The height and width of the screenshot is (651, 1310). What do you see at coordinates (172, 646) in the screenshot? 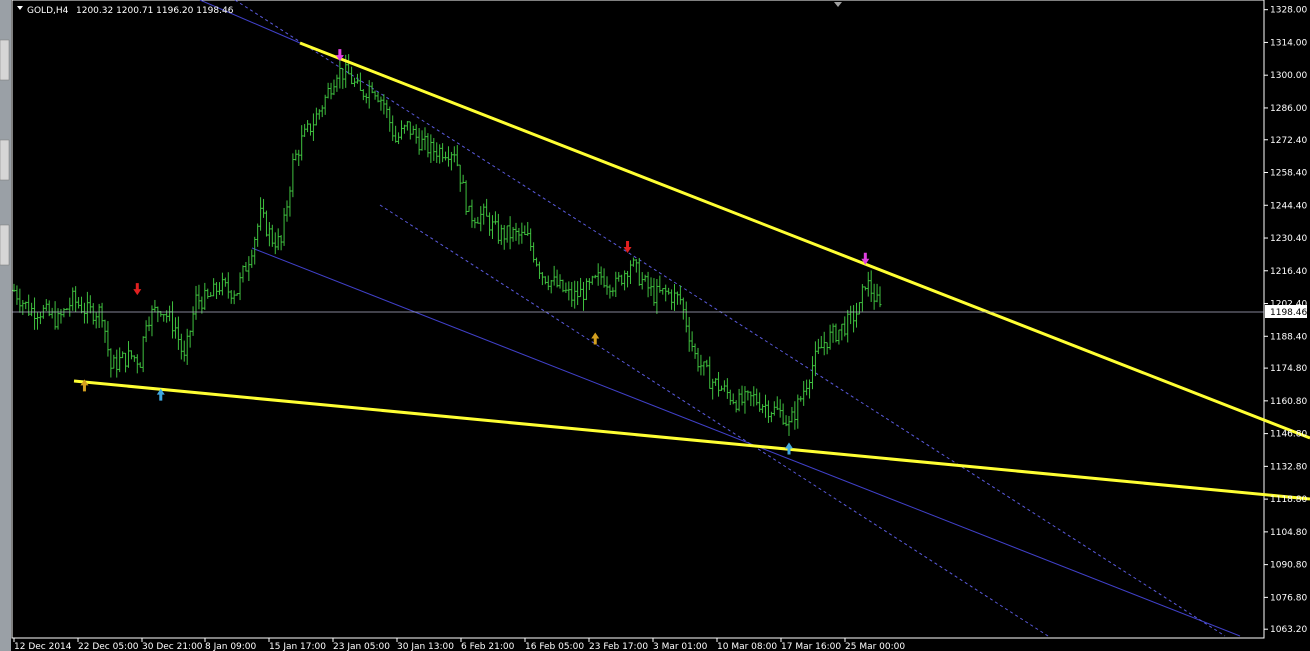
I see `x-tick-label: 30 Dec 21:00` at bounding box center [172, 646].